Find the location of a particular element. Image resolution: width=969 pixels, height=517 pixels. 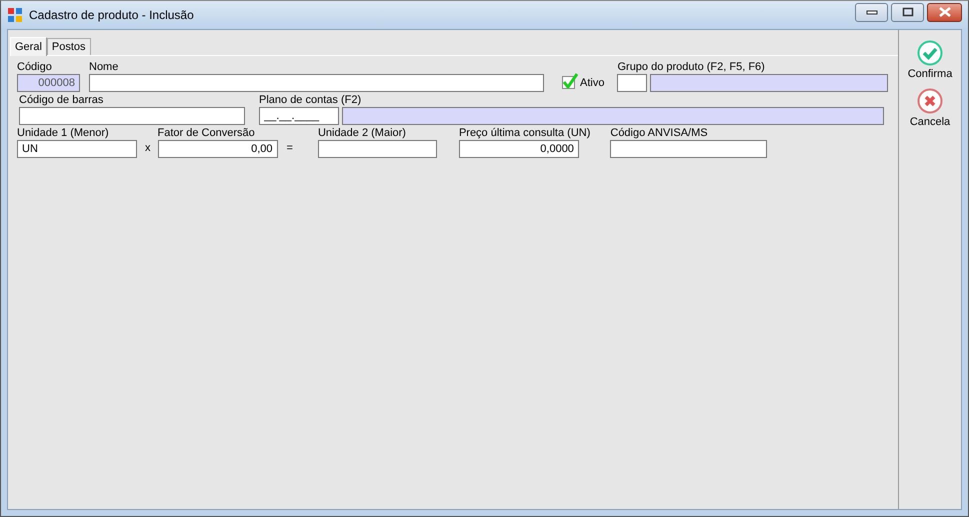

input-field: __.__.____ is located at coordinates (299, 116).